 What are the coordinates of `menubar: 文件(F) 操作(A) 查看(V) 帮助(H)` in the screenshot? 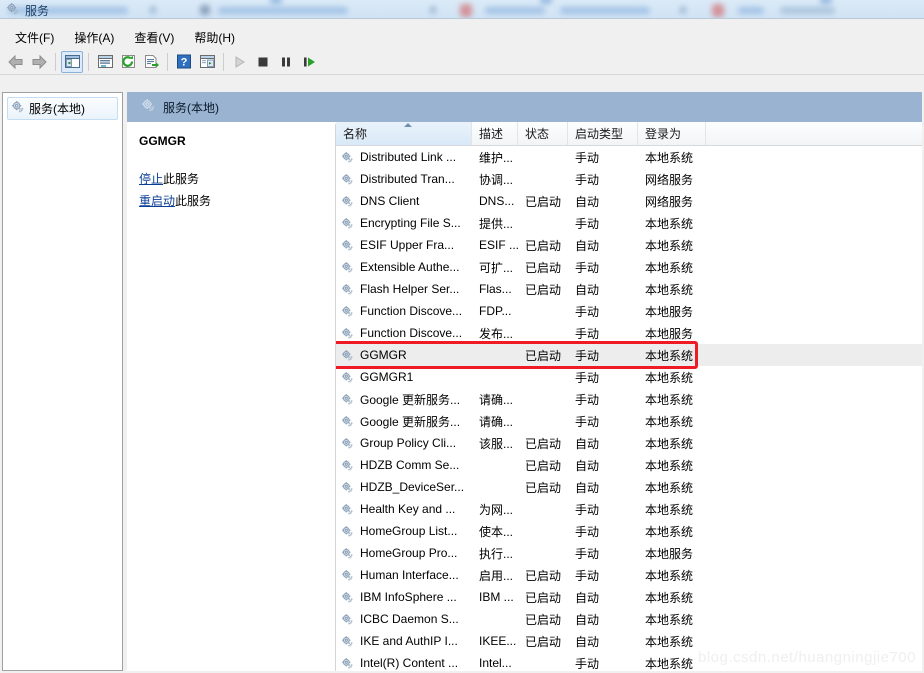 It's located at (462, 37).